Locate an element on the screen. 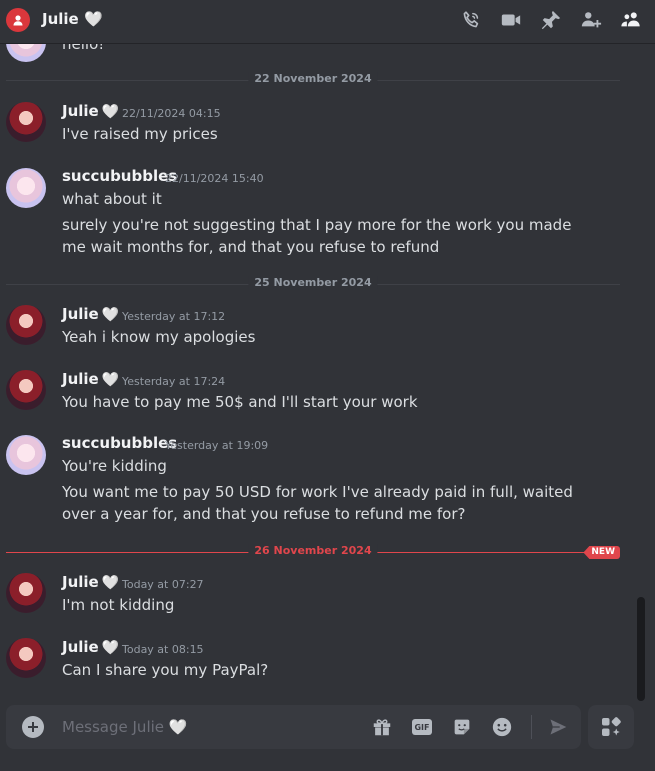 The height and width of the screenshot is (771, 655). date-divider: 25 November 2024 is located at coordinates (313, 282).